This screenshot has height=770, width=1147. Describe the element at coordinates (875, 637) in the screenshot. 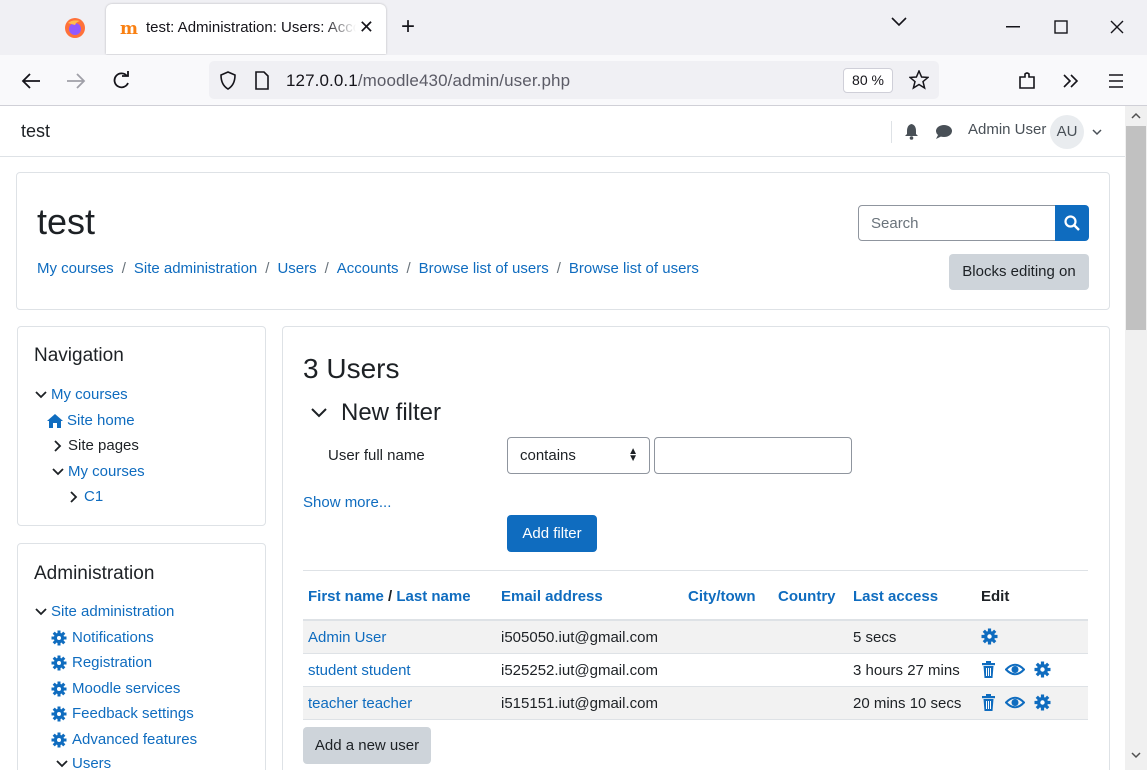

I see `user-last-access: 5 secs` at that location.